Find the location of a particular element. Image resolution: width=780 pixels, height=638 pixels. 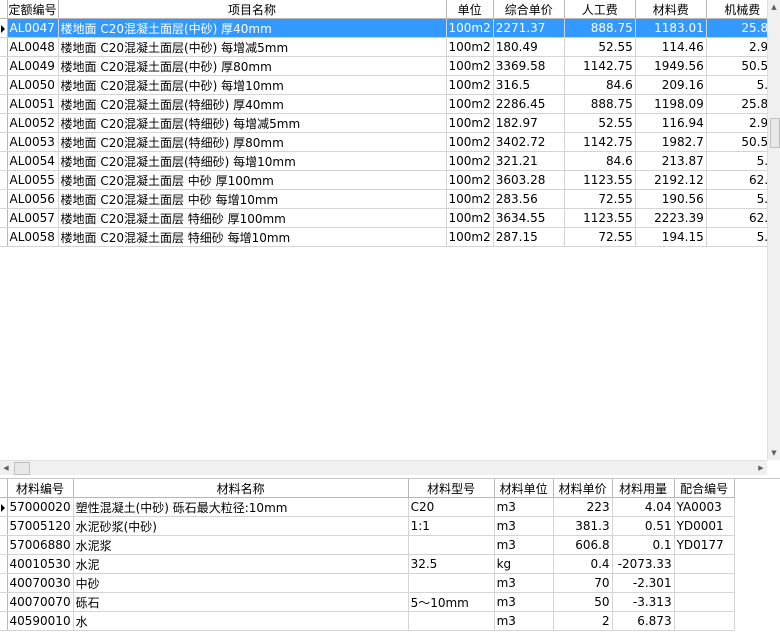

table-cell: 1198.09 is located at coordinates (671, 104).